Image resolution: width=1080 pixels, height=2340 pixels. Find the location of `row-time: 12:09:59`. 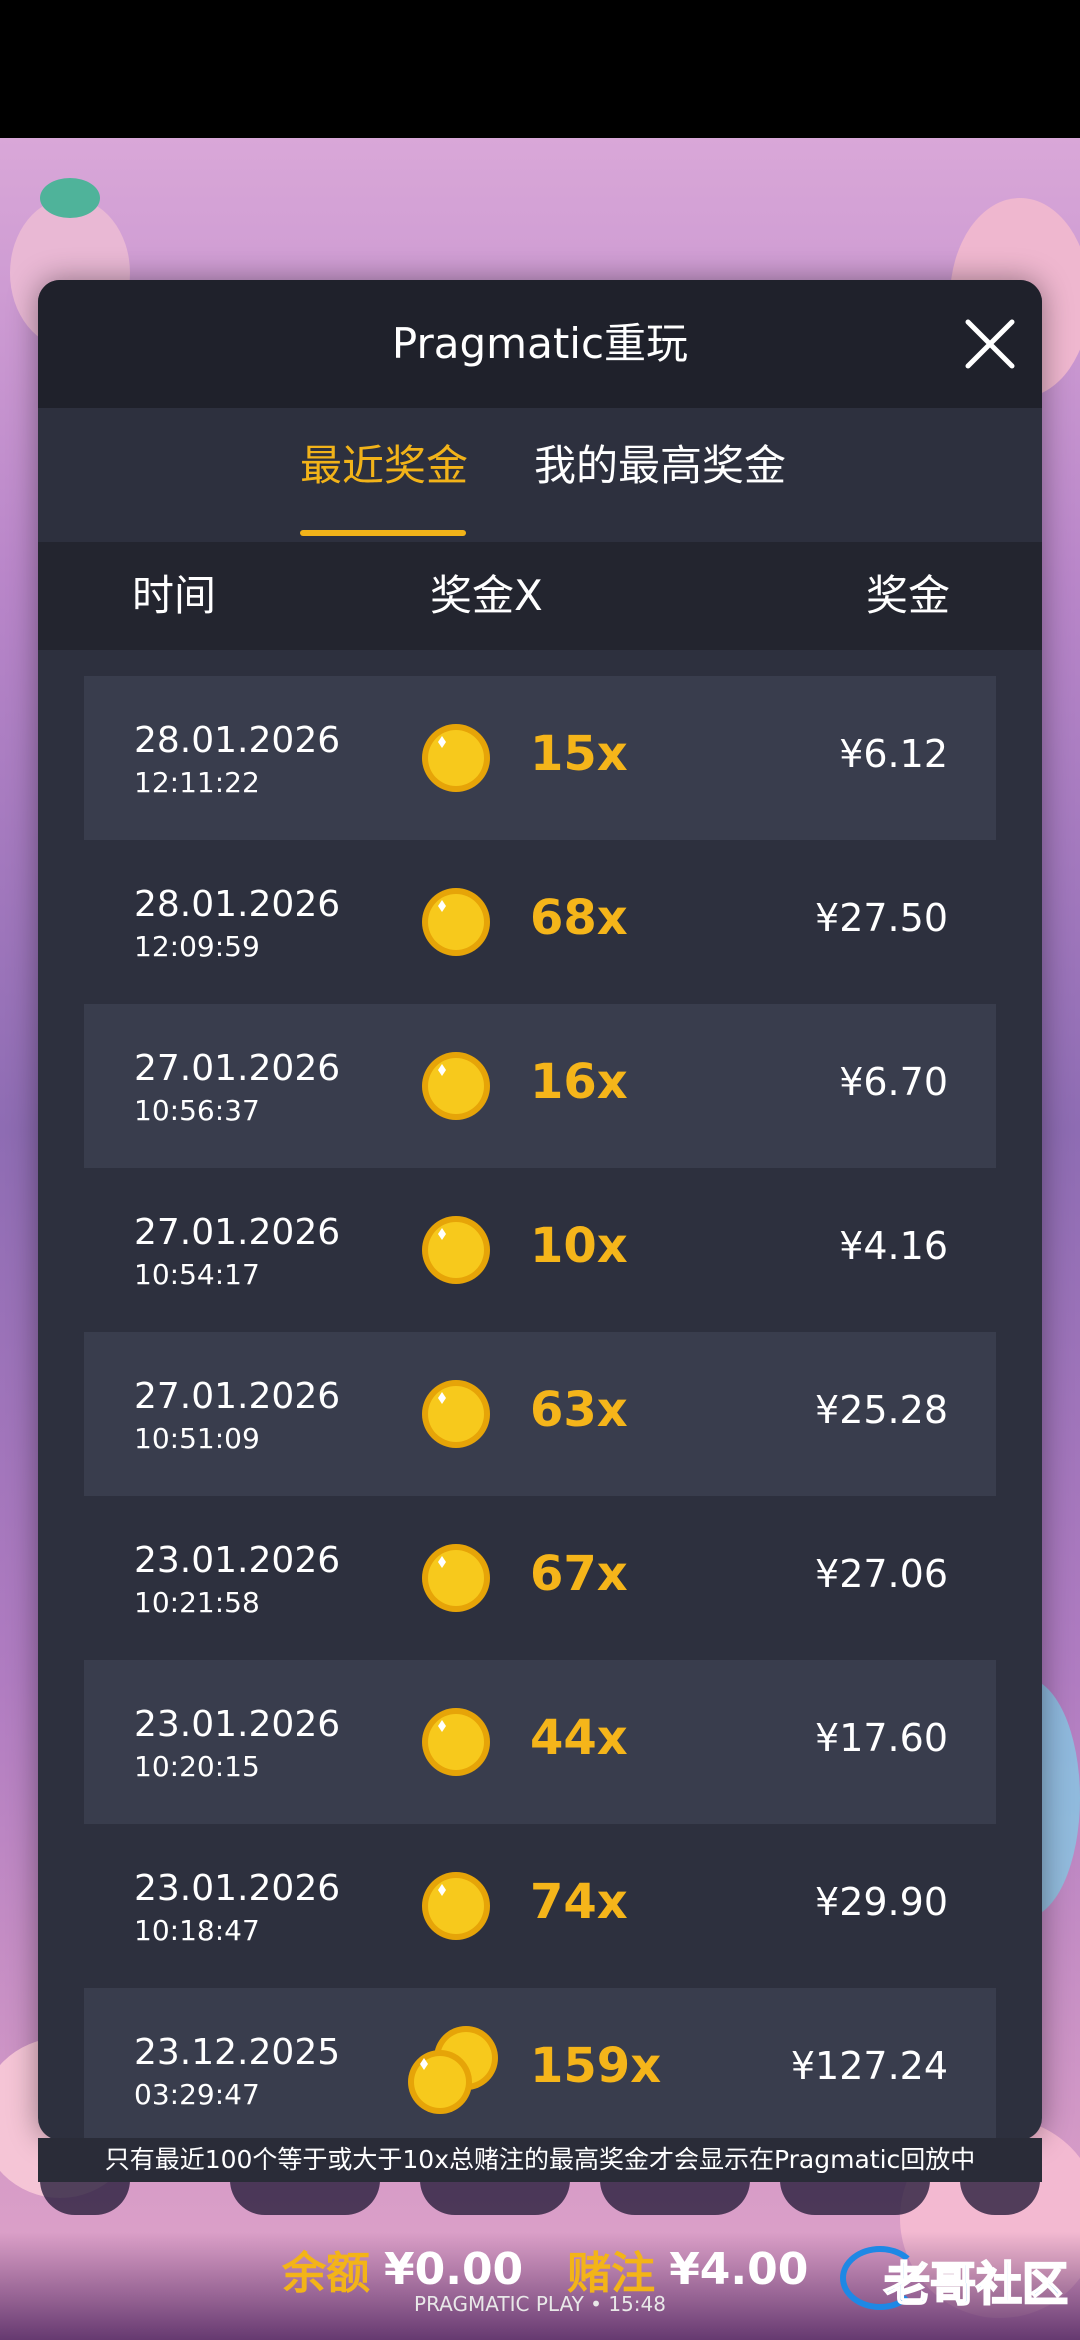

row-time: 12:09:59 is located at coordinates (197, 946).